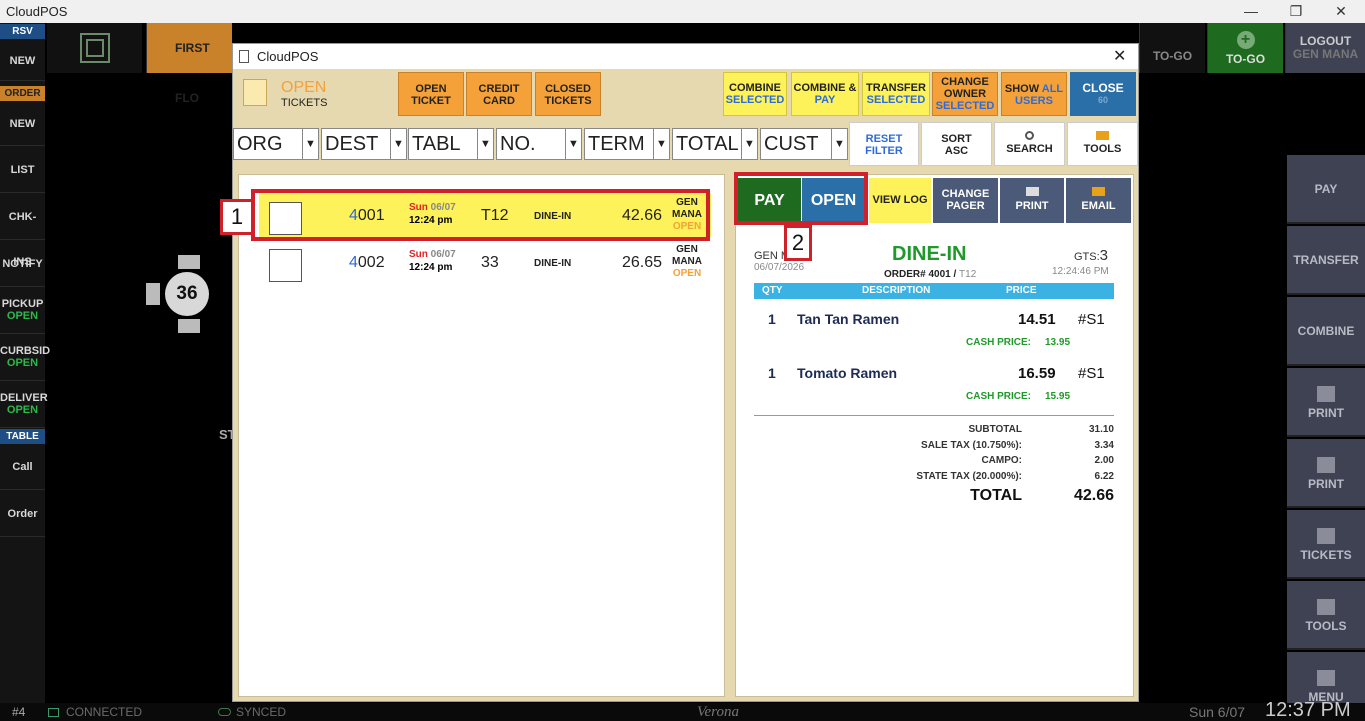  I want to click on change-owner-button: CHANGE OWNER SELECTED, so click(965, 94).